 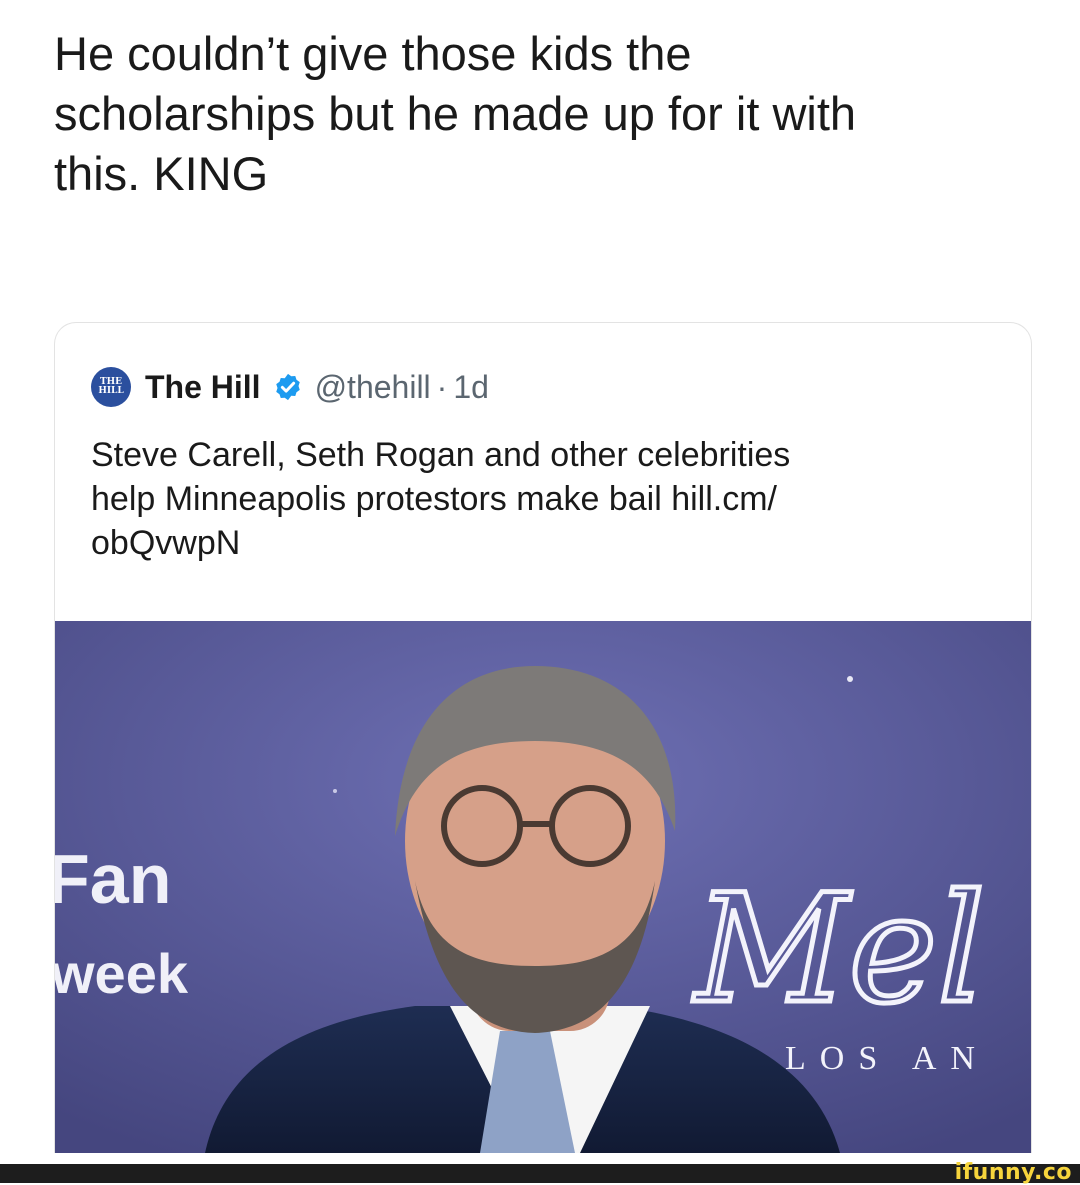 I want to click on avatar-text: HILL, so click(x=111, y=391).